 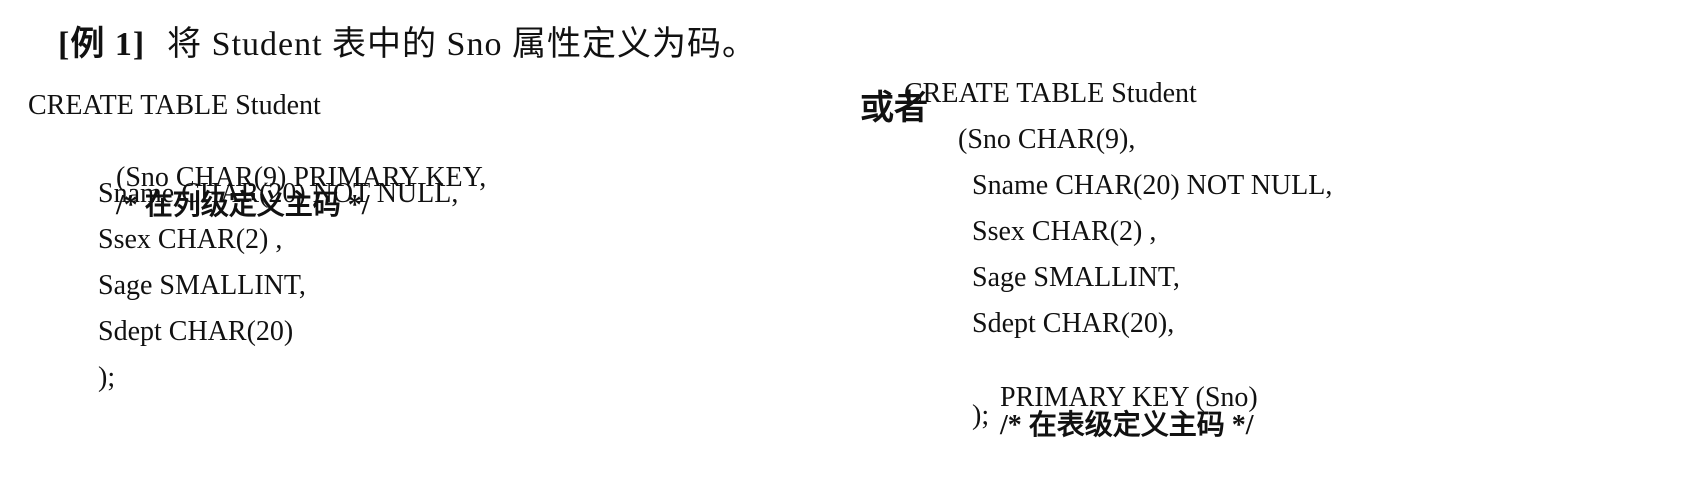 What do you see at coordinates (1152, 185) in the screenshot?
I see `right-code-line-3: Sname CHAR(20) NOT NULL,` at bounding box center [1152, 185].